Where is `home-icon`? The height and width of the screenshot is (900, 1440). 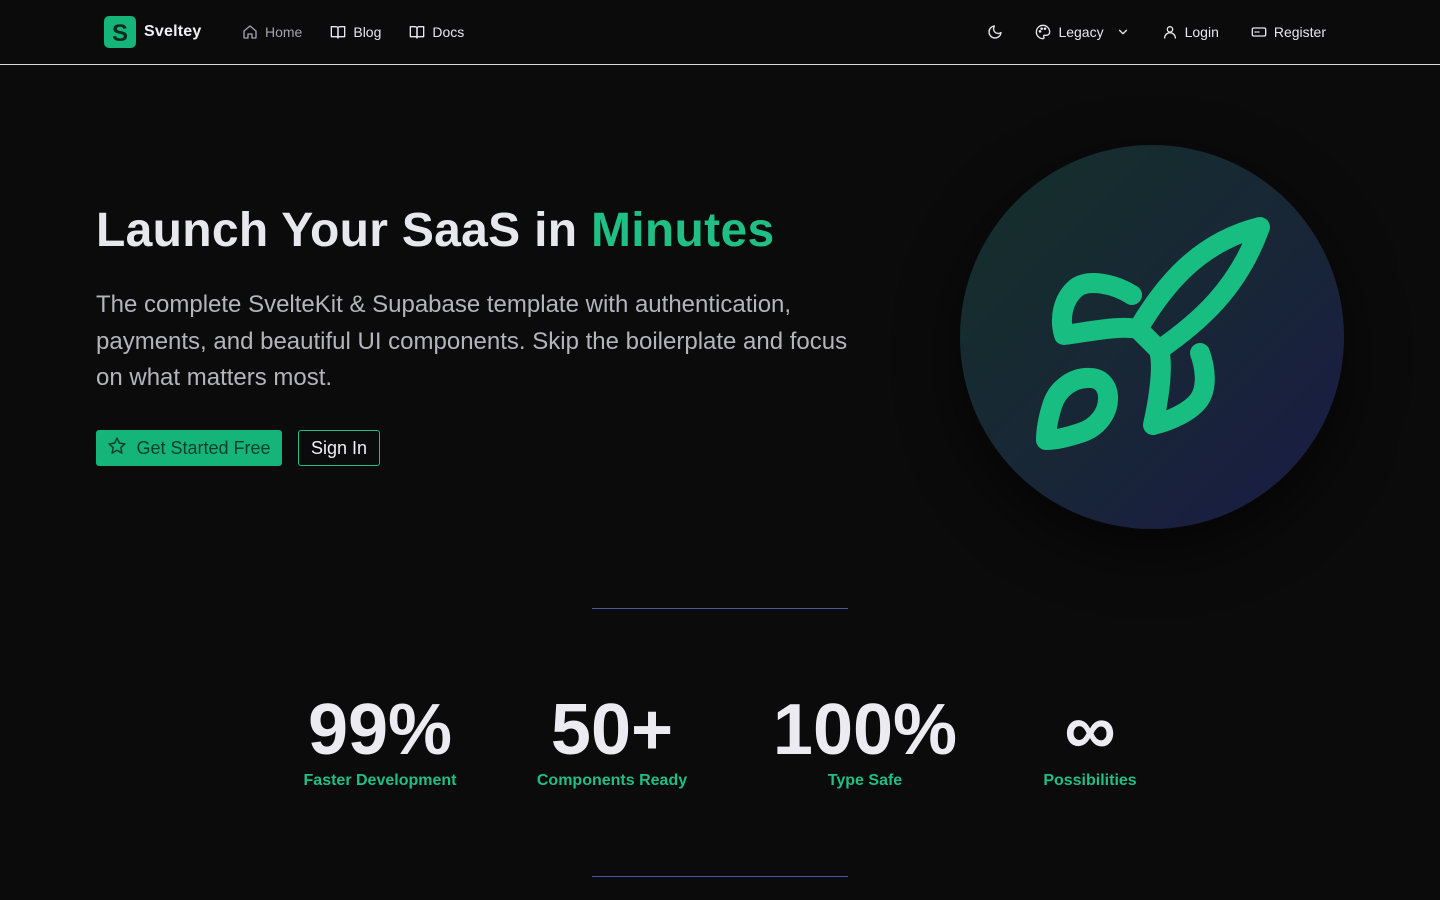 home-icon is located at coordinates (250, 32).